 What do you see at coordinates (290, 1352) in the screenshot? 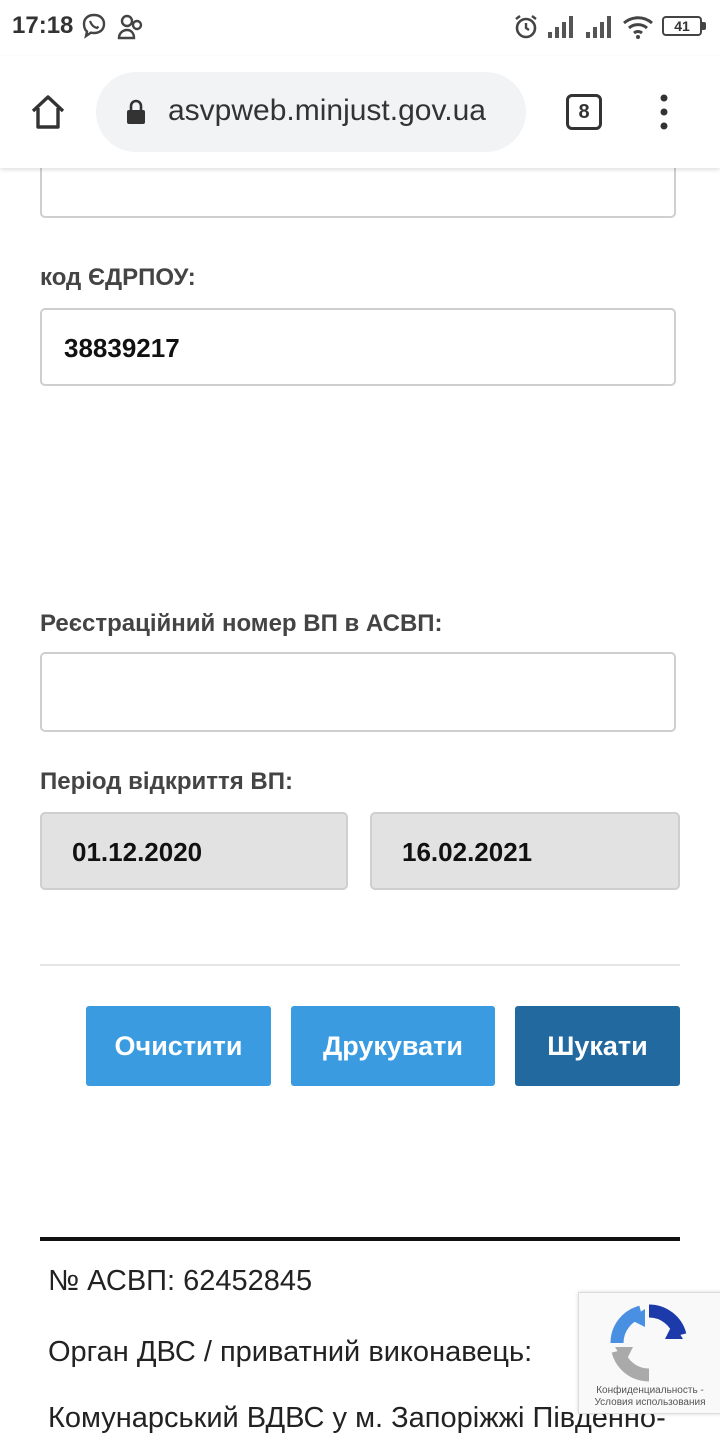
I see `organ-label: Орган ДВС / приватний виконавець:` at bounding box center [290, 1352].